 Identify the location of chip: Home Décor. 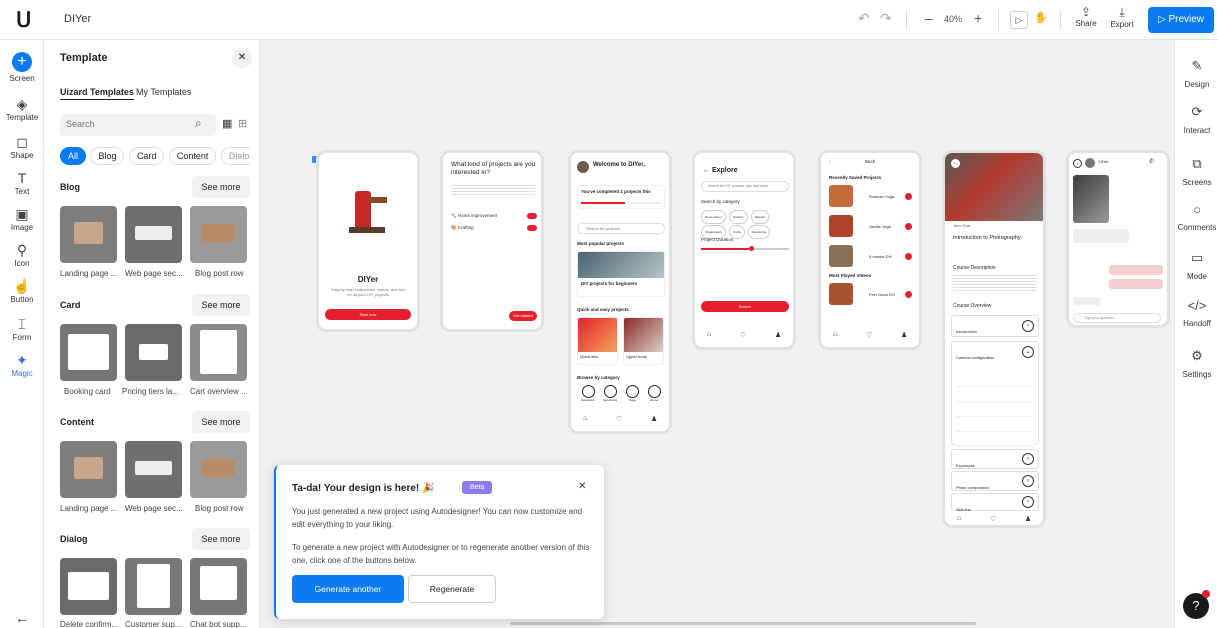
(713, 217).